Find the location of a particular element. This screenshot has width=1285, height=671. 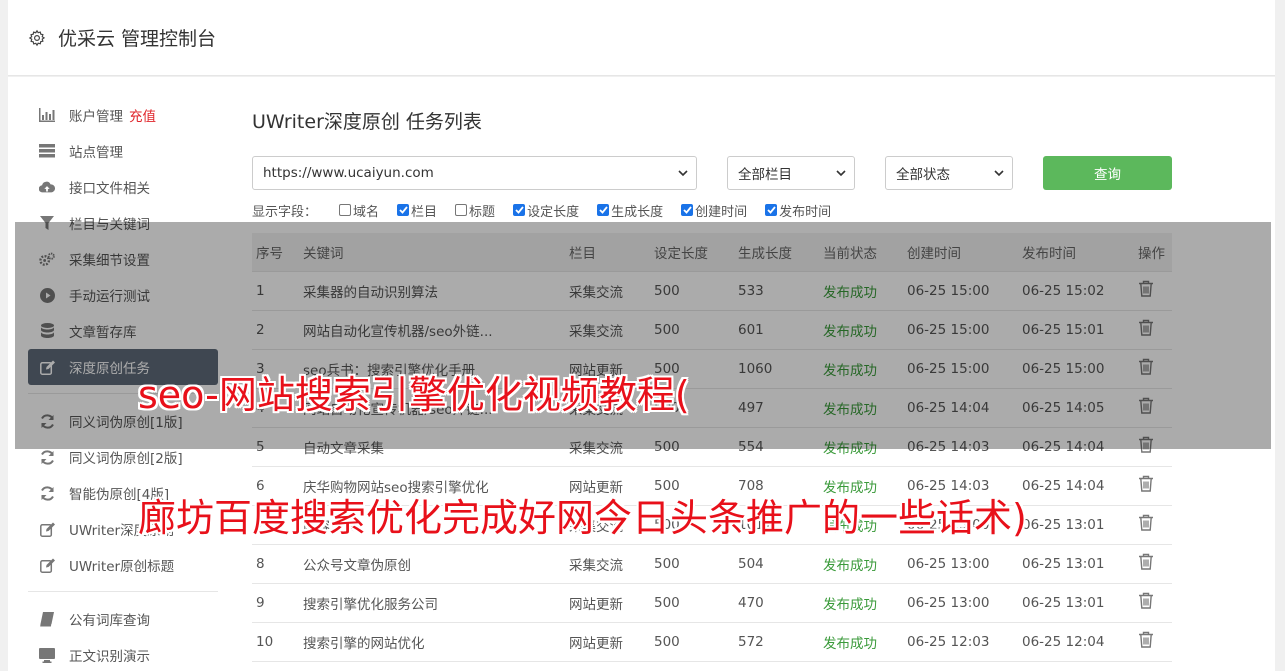

field-checkbox-domain: 域名 is located at coordinates (359, 210).